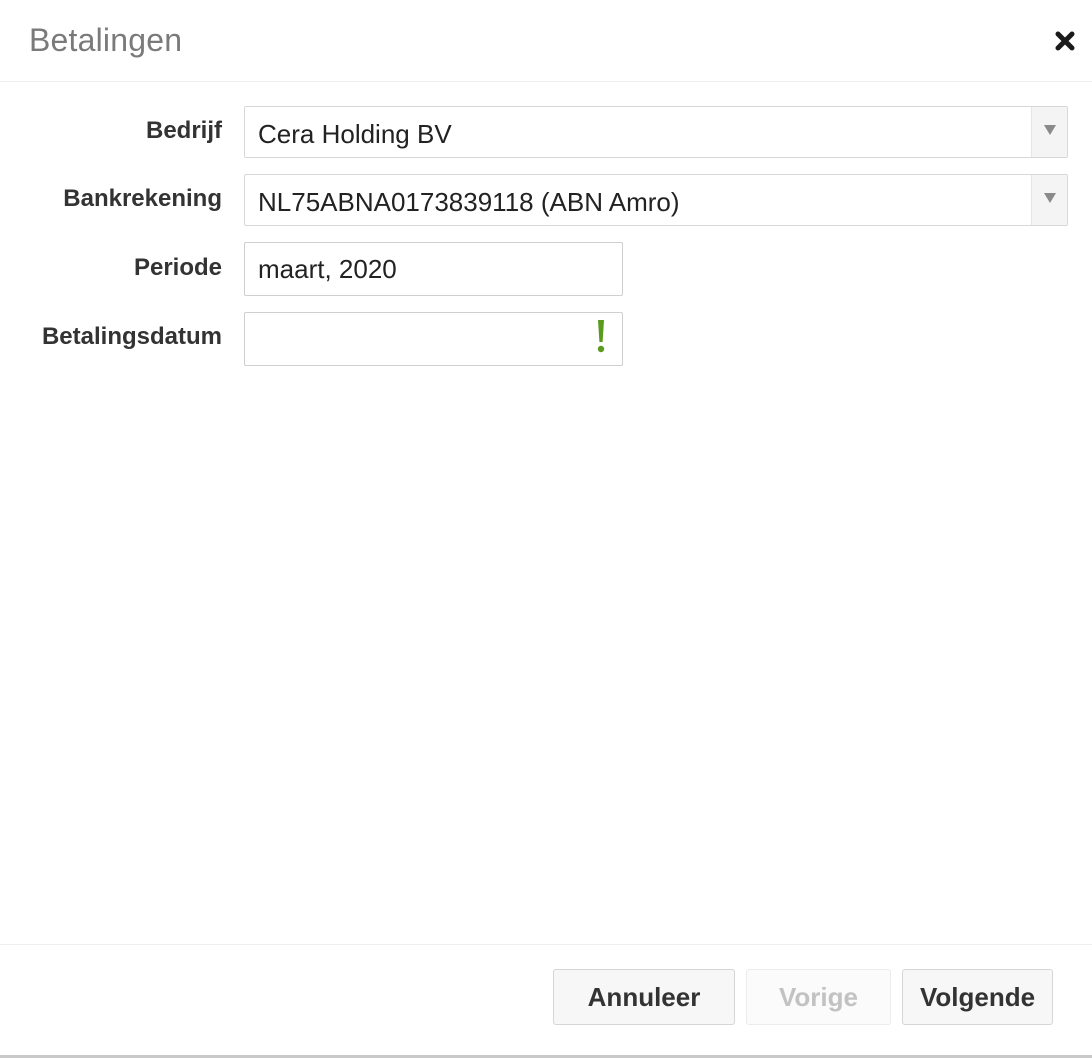  I want to click on warning-icon, so click(601, 336).